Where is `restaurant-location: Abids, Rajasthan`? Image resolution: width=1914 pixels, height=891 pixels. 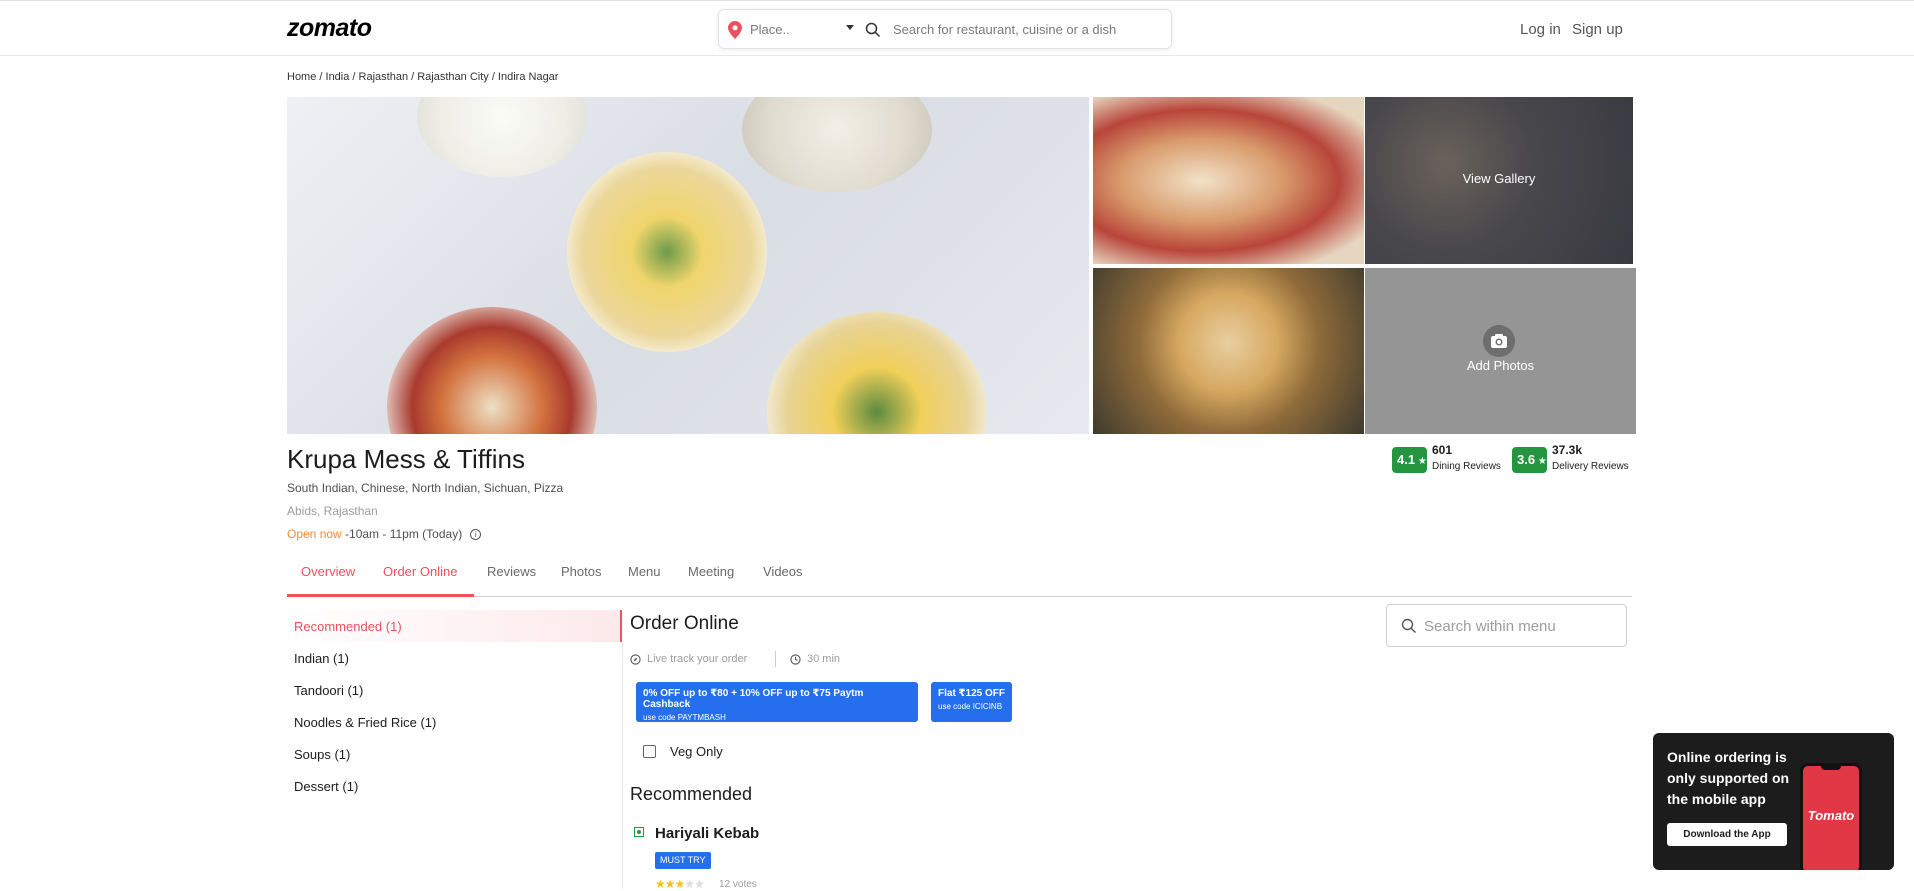
restaurant-location: Abids, Rajasthan is located at coordinates (332, 511).